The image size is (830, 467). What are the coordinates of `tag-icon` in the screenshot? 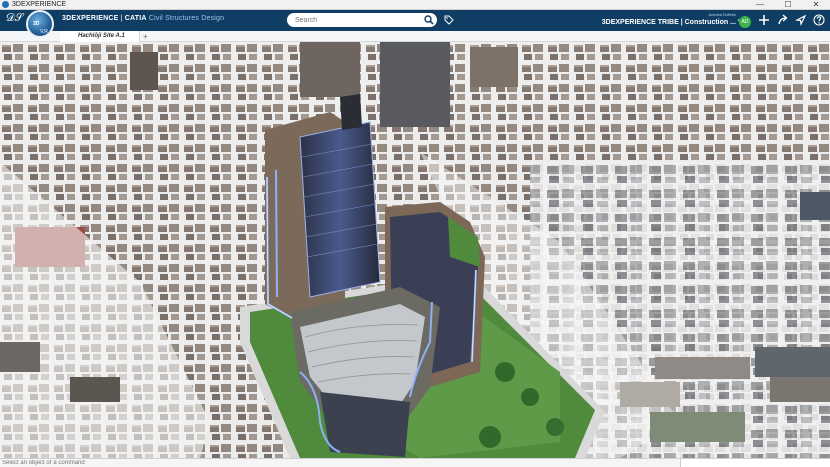 It's located at (449, 20).